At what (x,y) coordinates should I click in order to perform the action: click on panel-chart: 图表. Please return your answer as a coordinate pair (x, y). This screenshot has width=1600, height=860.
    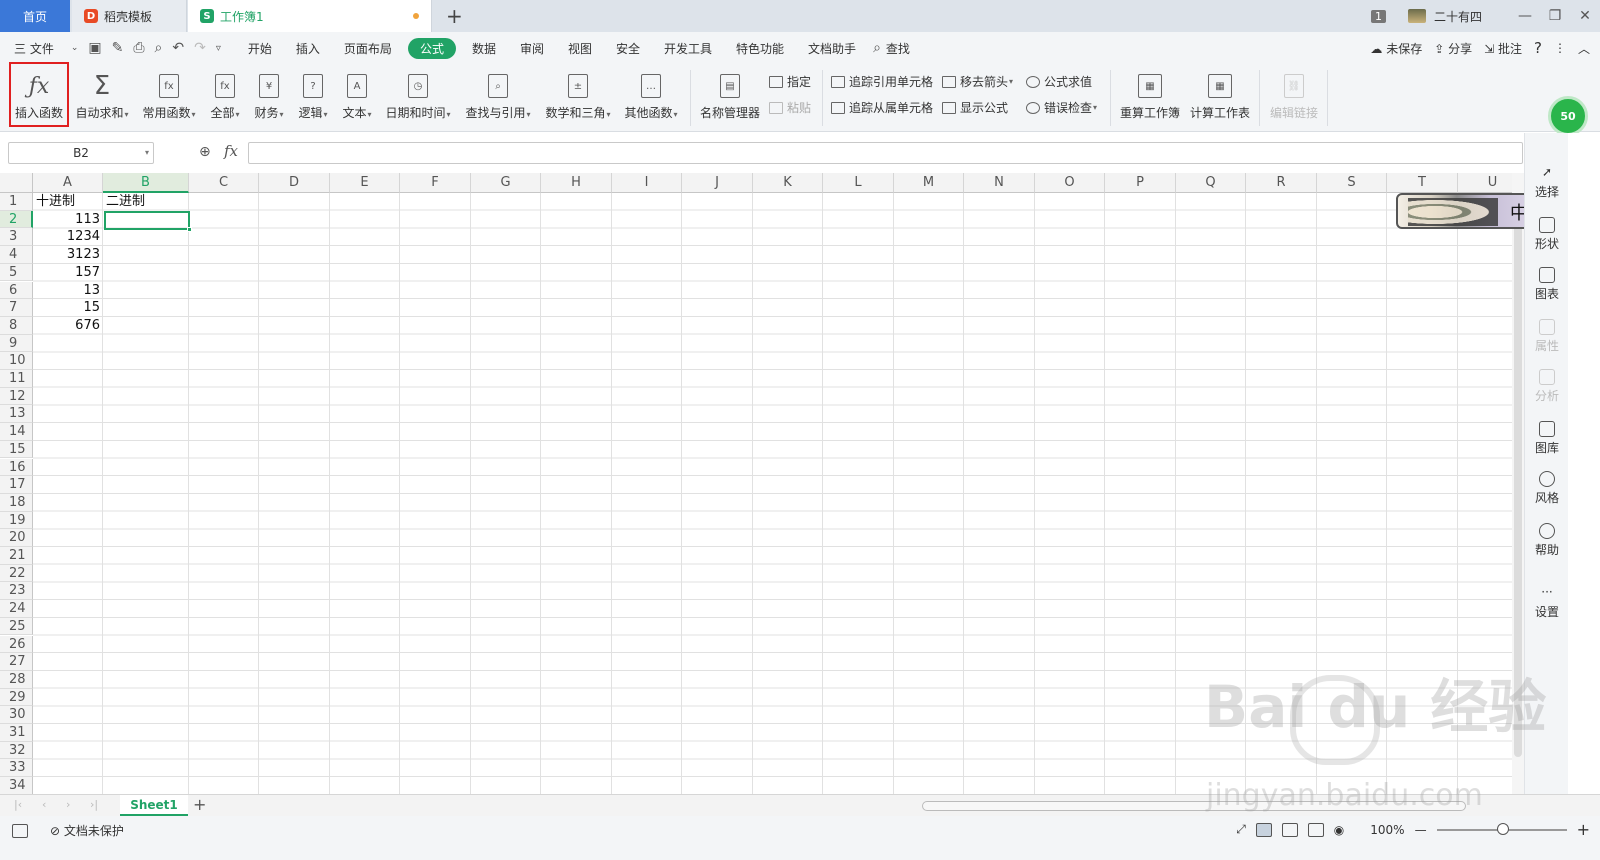
    Looking at the image, I should click on (1547, 284).